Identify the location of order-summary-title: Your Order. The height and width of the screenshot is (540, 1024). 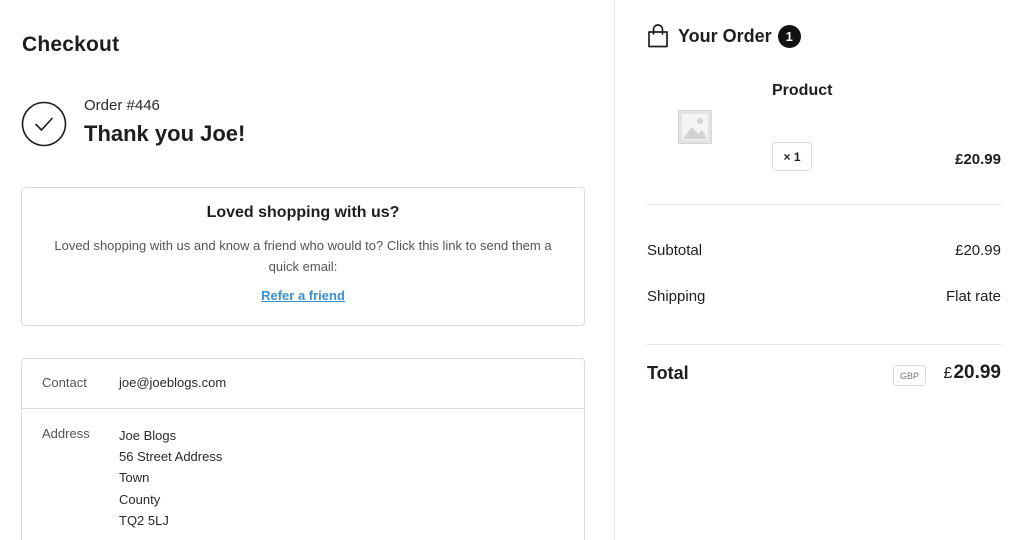
(725, 35).